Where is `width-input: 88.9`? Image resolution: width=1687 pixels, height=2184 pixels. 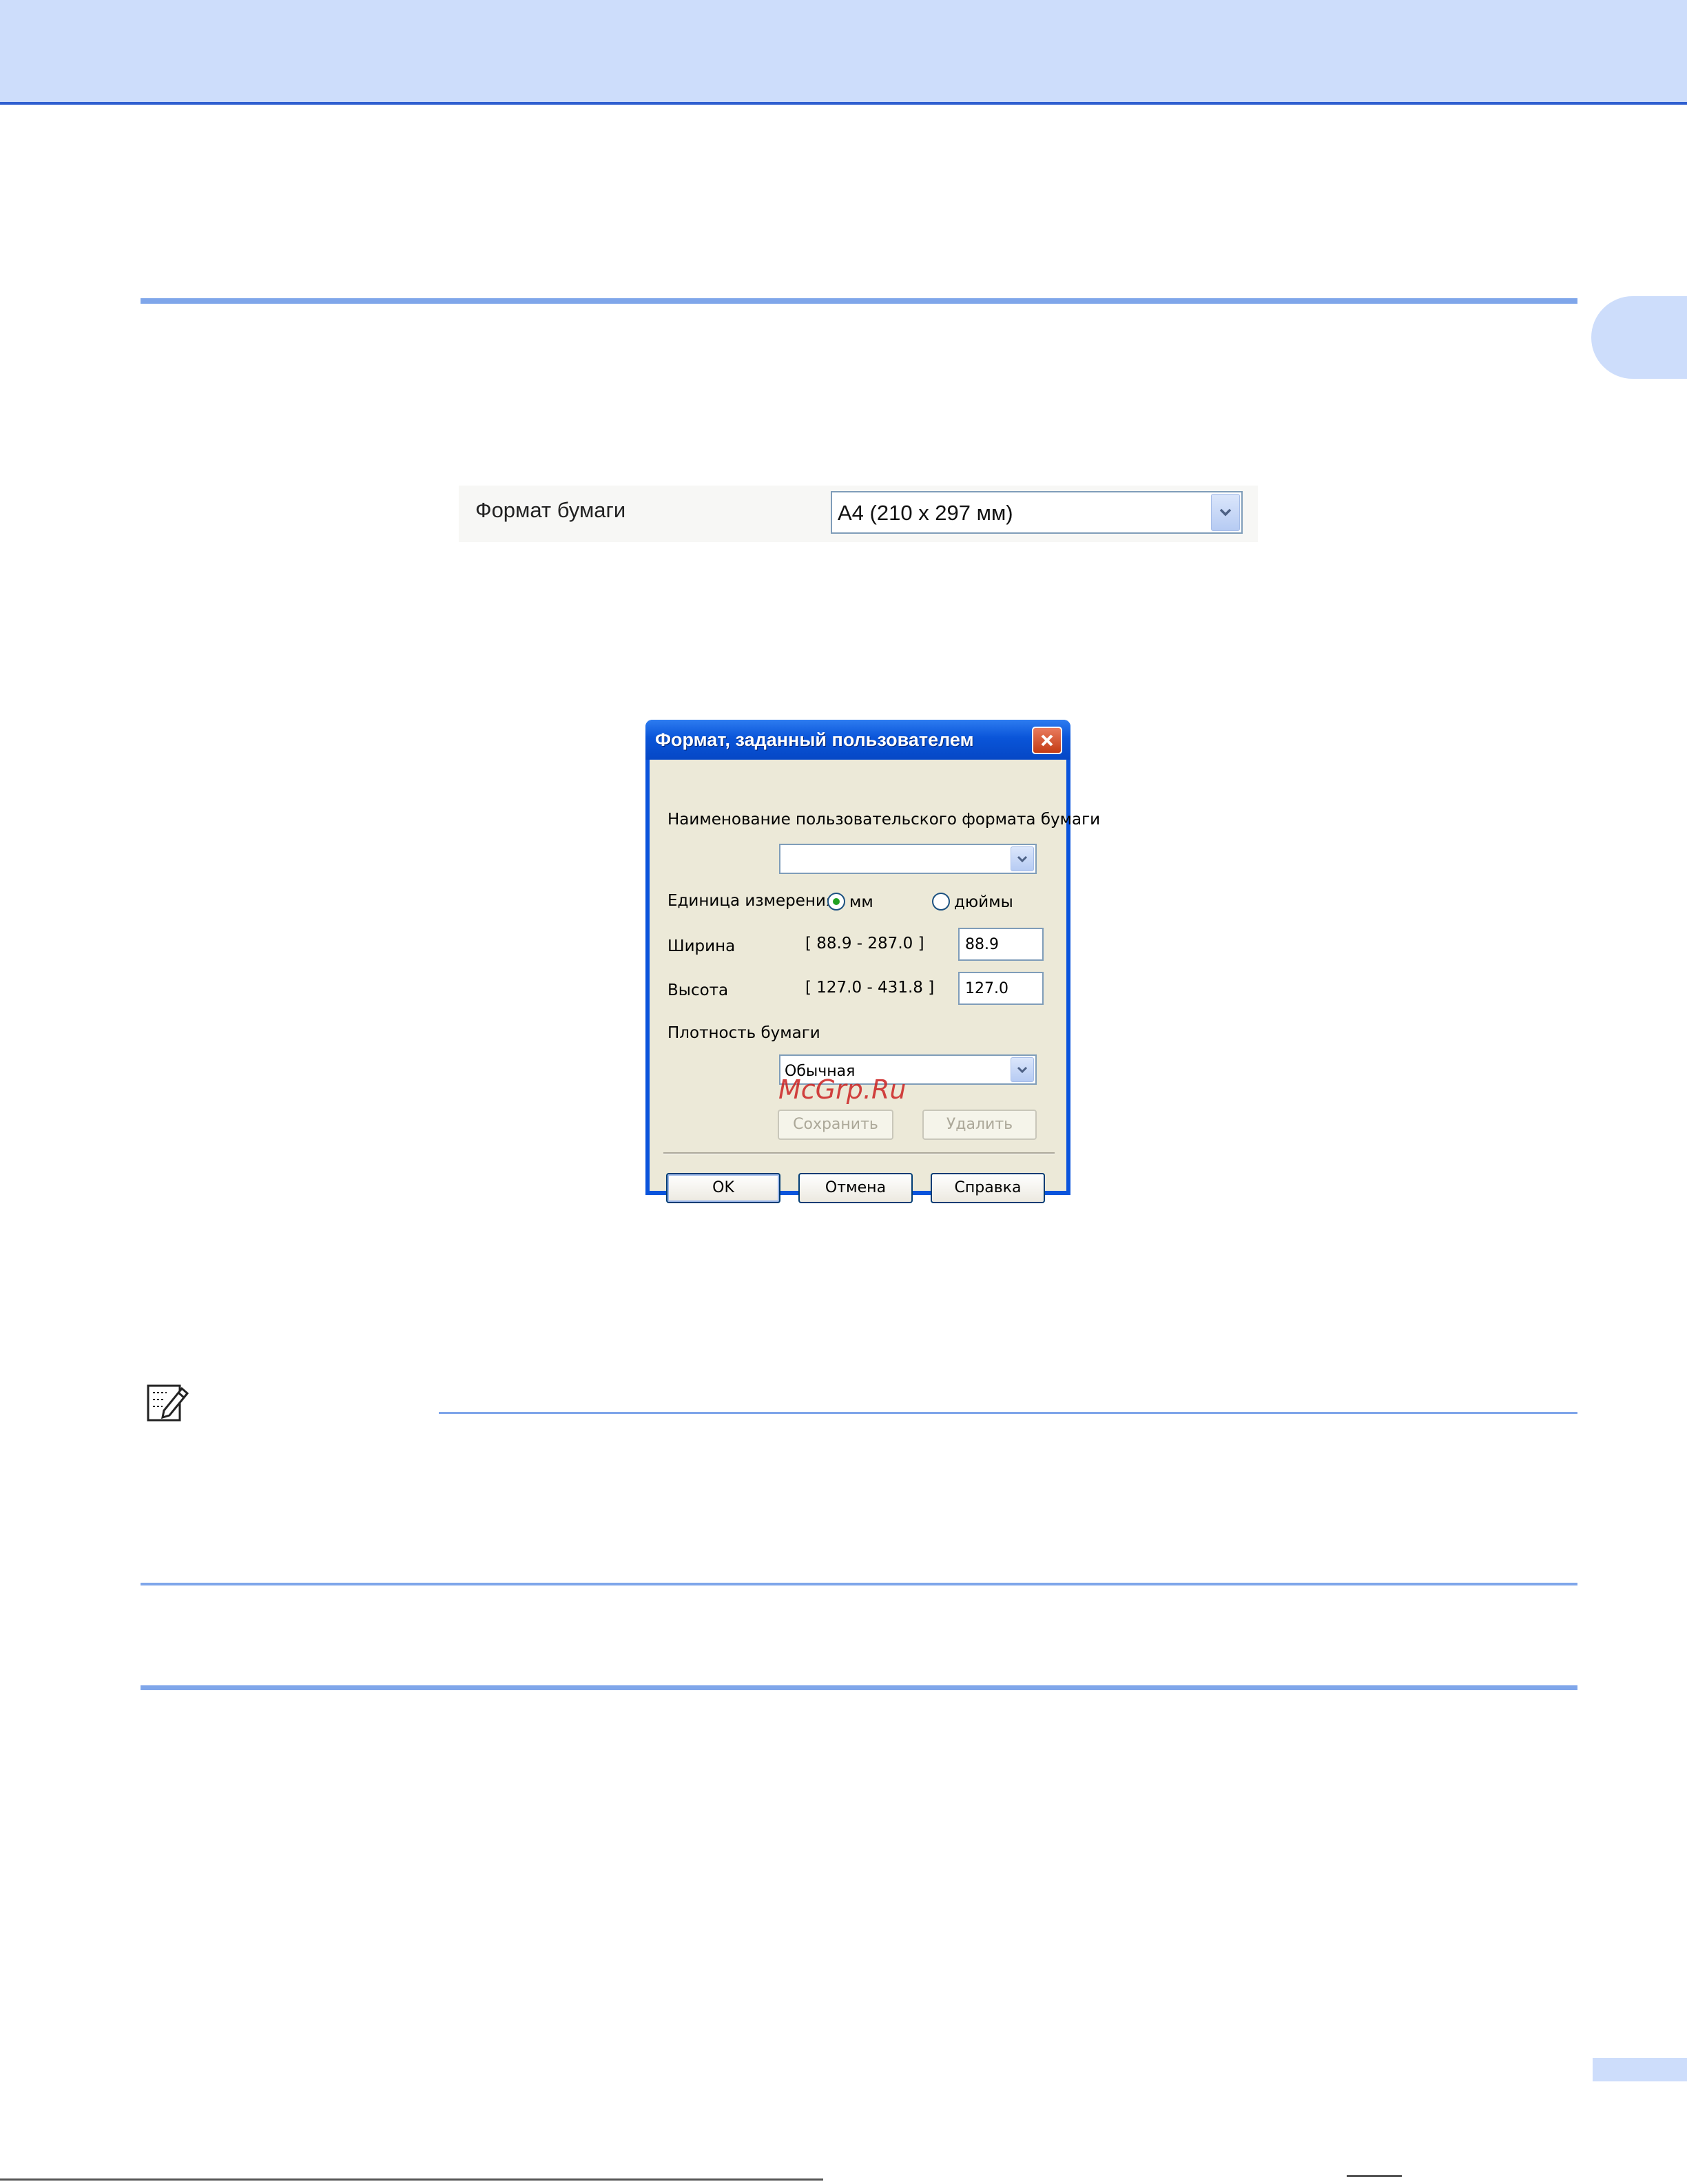
width-input: 88.9 is located at coordinates (1001, 944).